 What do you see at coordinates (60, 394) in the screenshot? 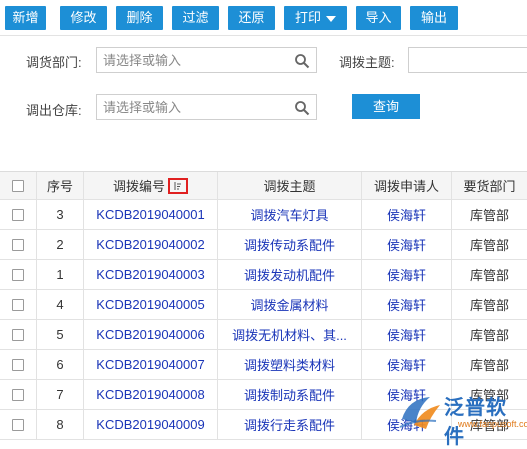
I see `row-seq: 7` at bounding box center [60, 394].